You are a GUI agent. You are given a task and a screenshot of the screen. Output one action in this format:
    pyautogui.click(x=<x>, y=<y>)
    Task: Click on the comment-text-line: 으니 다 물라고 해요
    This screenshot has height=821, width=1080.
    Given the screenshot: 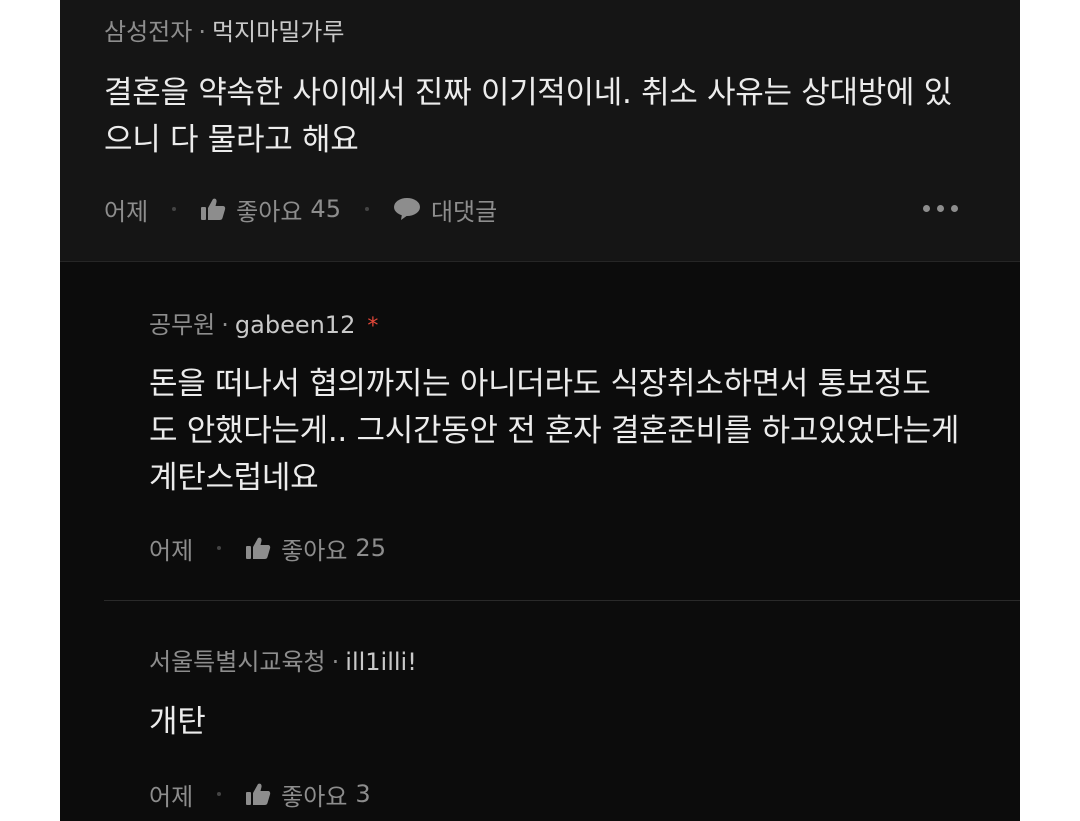 What is the action you would take?
    pyautogui.click(x=231, y=140)
    